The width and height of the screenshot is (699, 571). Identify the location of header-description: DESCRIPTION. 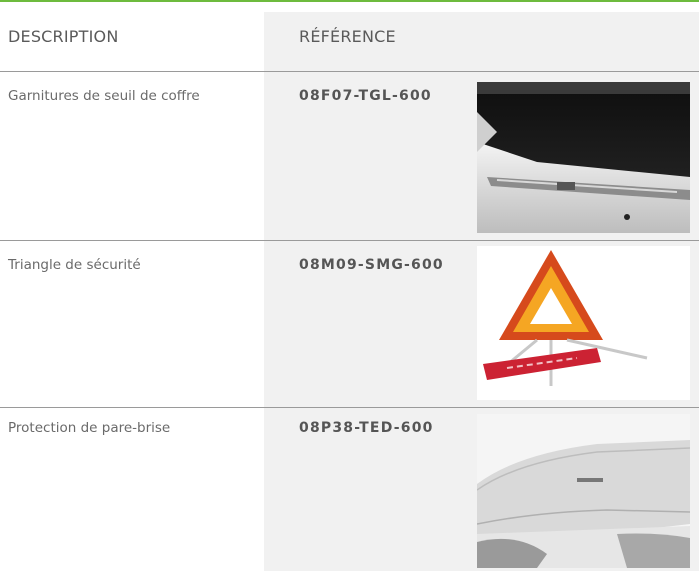
(63, 36).